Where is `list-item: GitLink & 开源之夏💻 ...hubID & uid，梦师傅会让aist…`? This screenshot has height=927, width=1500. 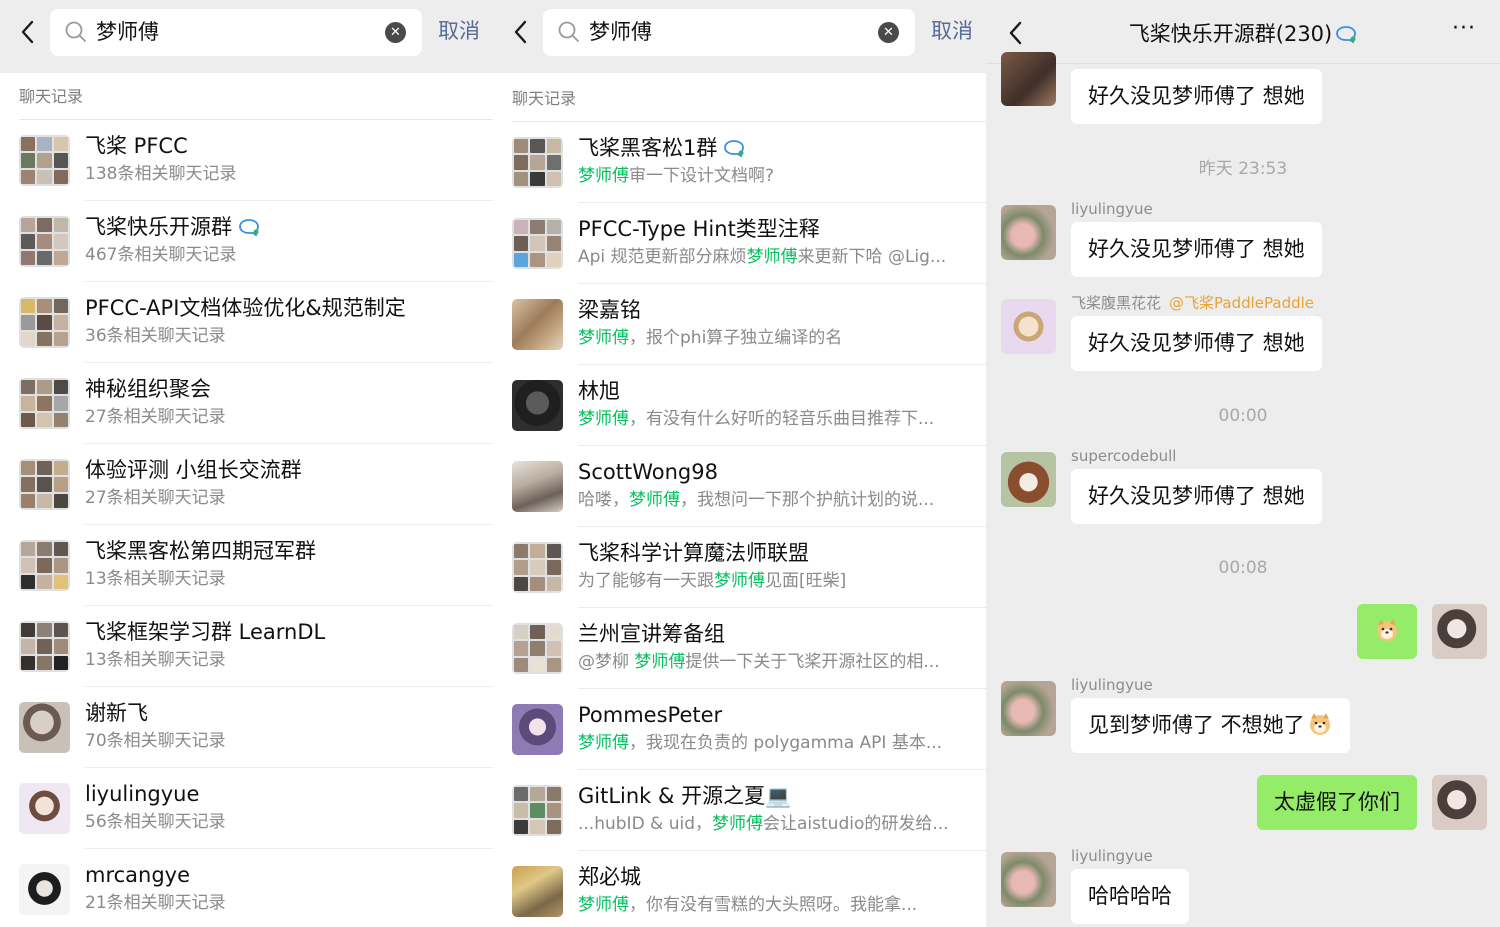
list-item: GitLink & 开源之夏💻 ...hubID & uid，梦师傅会让aist… is located at coordinates (739, 810).